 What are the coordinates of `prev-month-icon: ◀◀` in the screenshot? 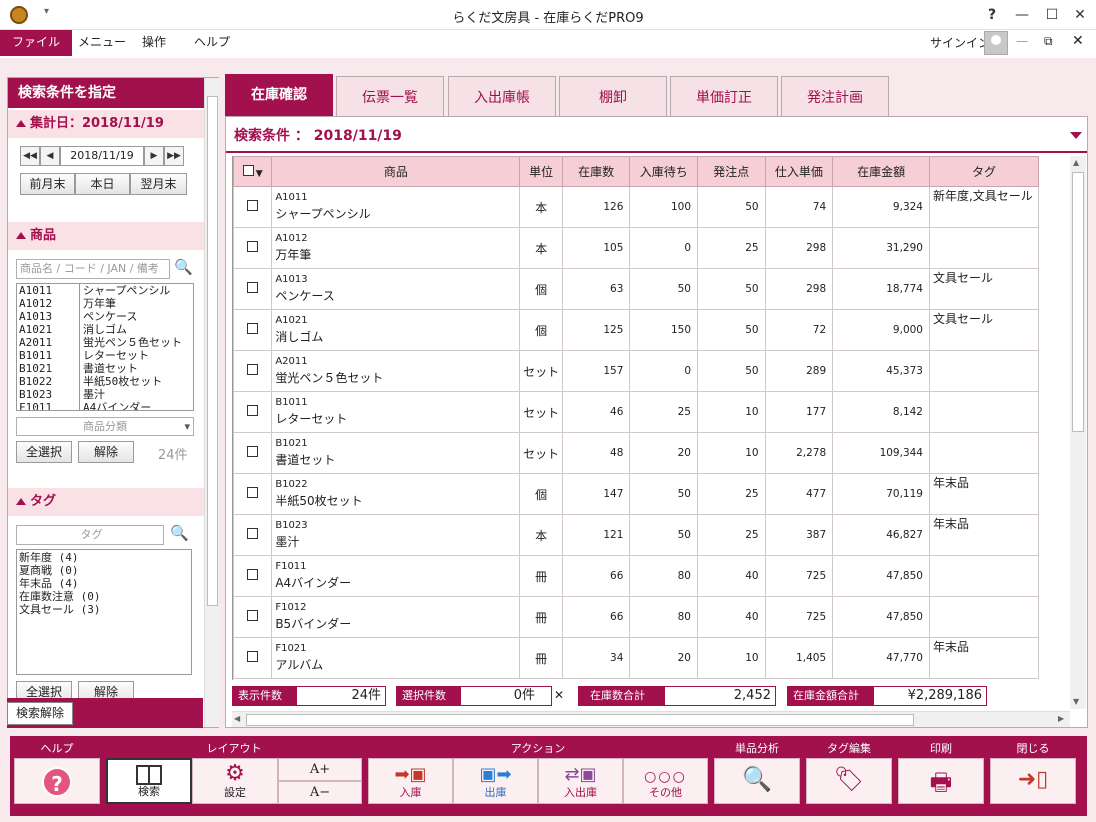 It's located at (30, 156).